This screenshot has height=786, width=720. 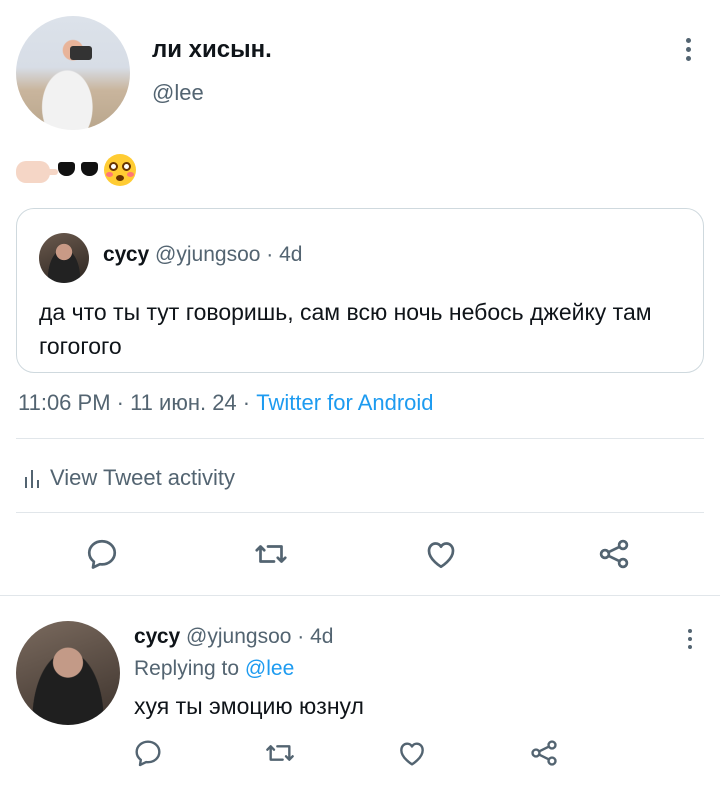 I want to click on author-display-name: ли хисын., so click(x=212, y=50).